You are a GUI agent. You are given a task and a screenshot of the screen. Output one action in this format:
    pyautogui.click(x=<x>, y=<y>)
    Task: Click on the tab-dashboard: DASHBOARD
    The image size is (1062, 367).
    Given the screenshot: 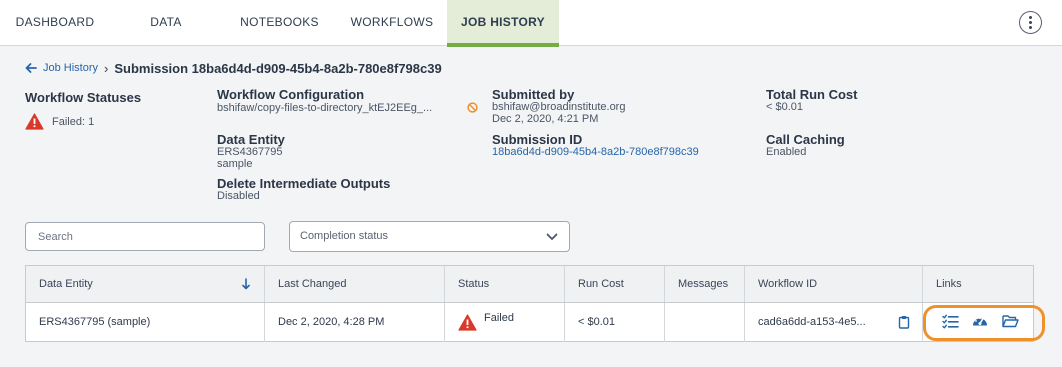 What is the action you would take?
    pyautogui.click(x=55, y=23)
    